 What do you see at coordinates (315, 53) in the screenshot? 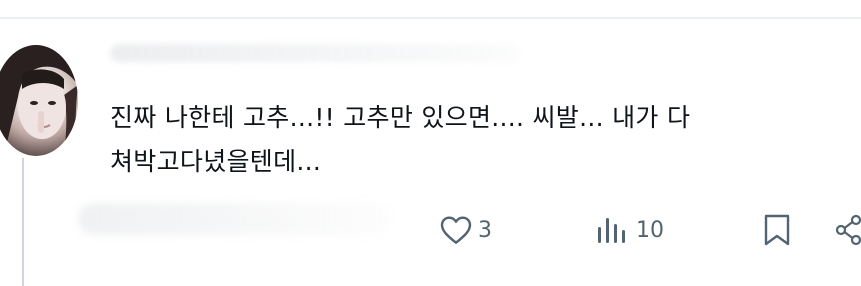
I see `redacted-username` at bounding box center [315, 53].